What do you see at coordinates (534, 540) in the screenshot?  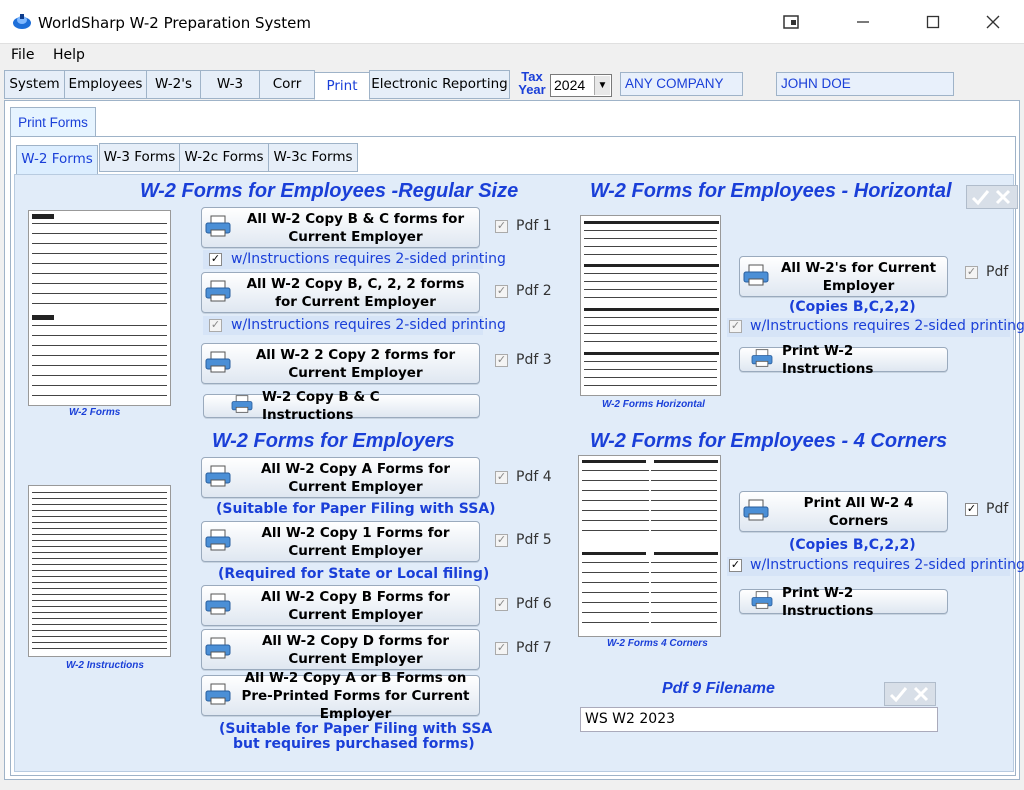 I see `pdf5-label: Pdf 5` at bounding box center [534, 540].